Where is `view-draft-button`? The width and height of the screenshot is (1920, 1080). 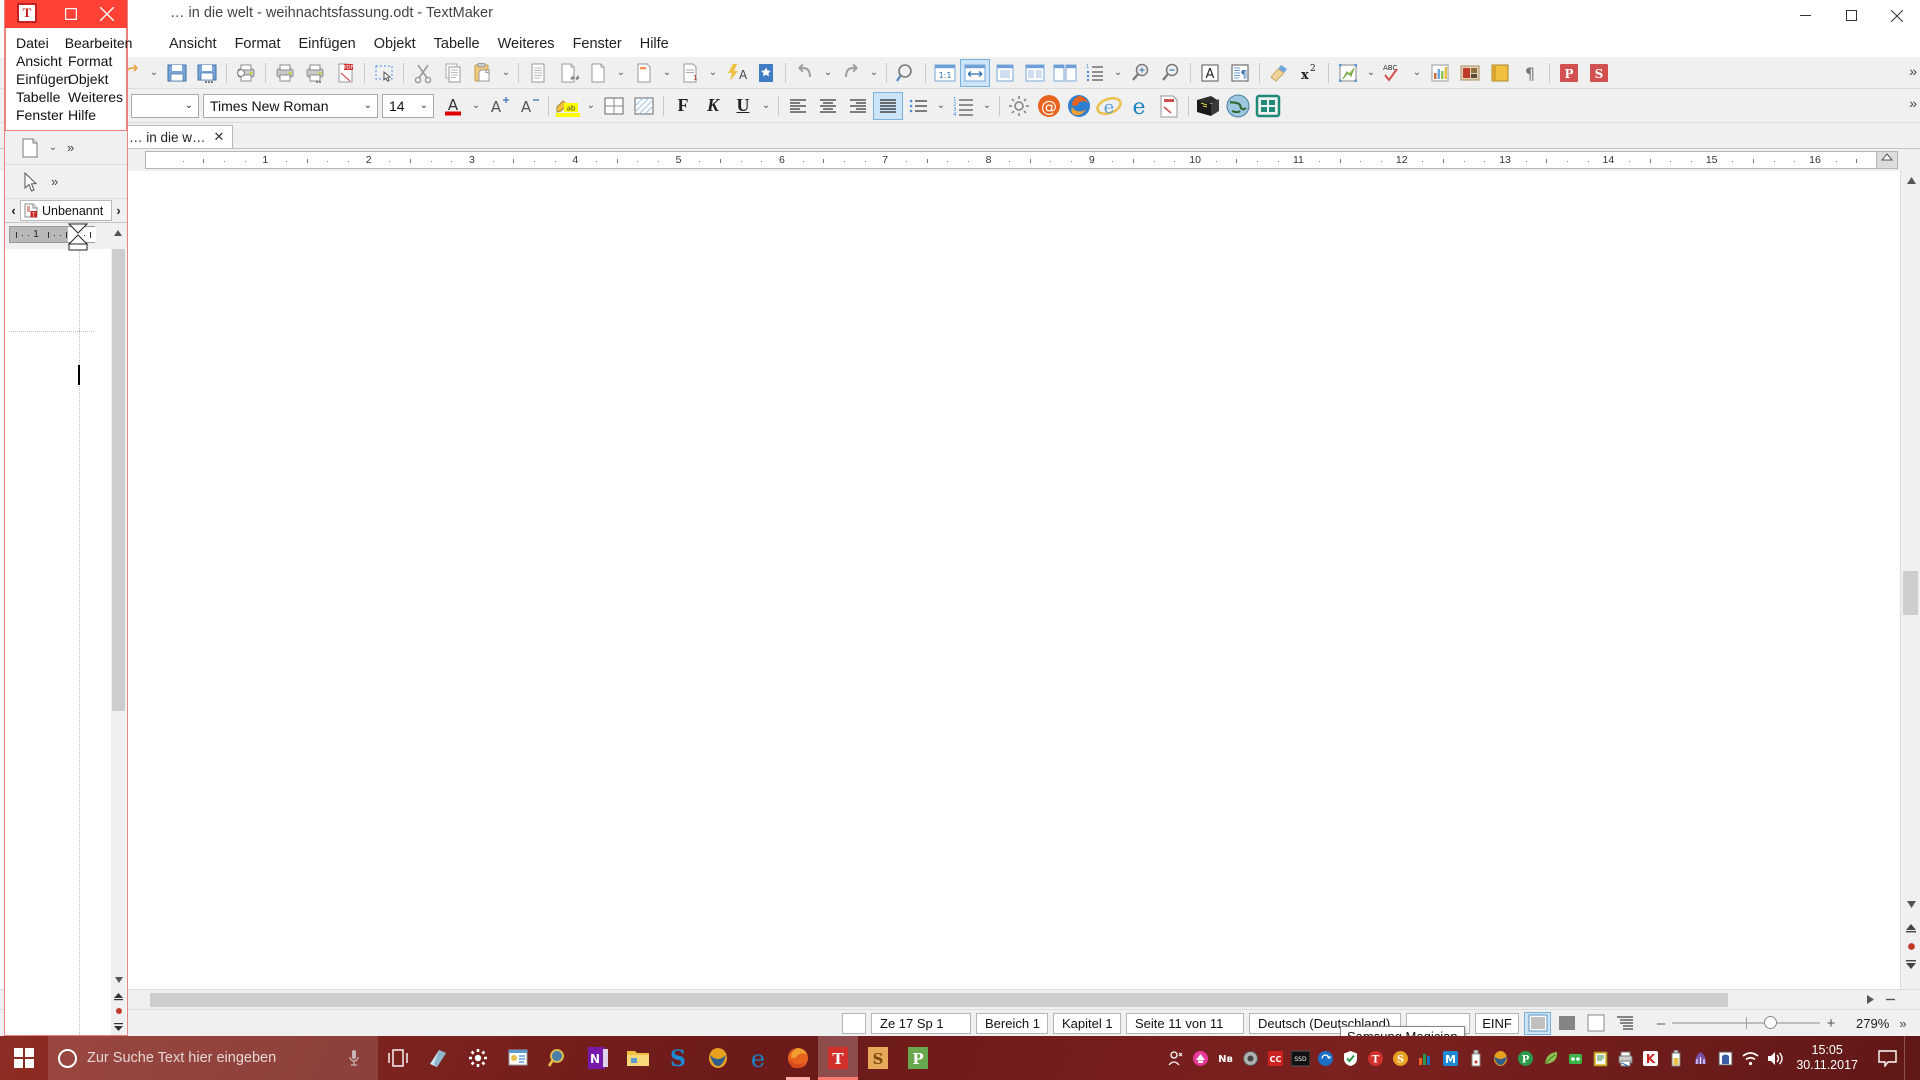
view-draft-button is located at coordinates (1566, 1023).